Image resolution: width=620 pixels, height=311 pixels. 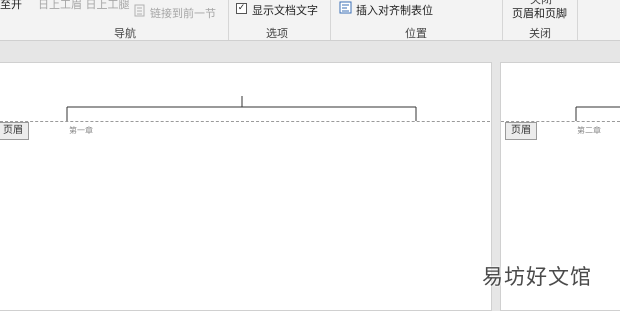 What do you see at coordinates (416, 33) in the screenshot?
I see `group-label-position: 位置` at bounding box center [416, 33].